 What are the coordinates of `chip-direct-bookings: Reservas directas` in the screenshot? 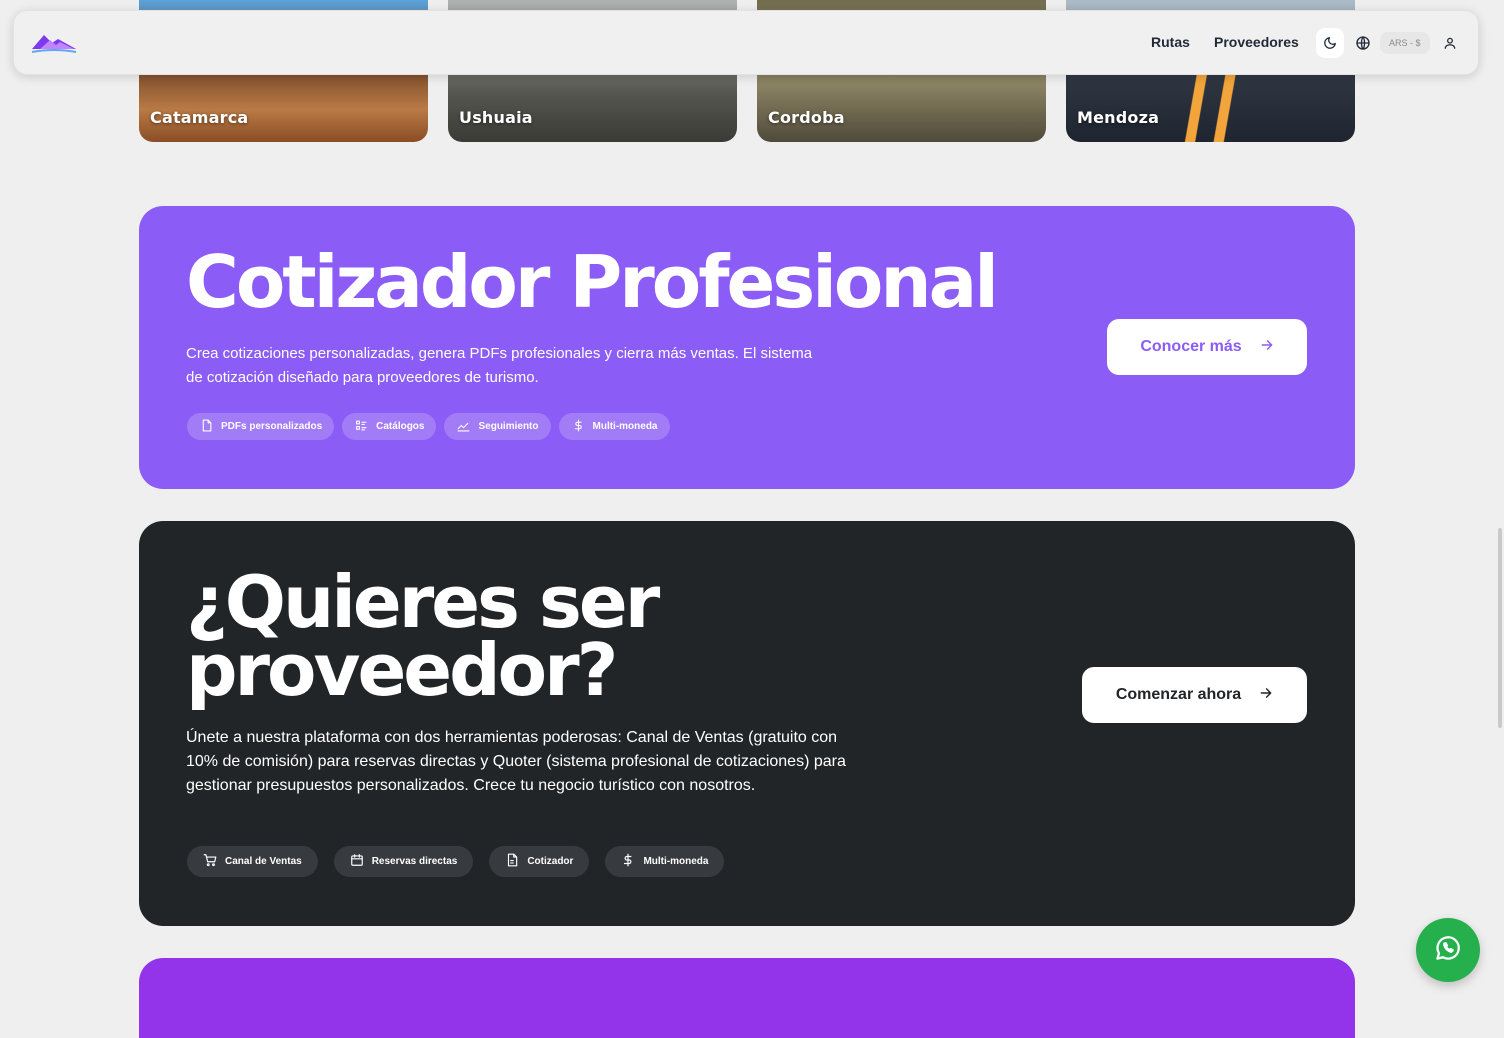 It's located at (403, 861).